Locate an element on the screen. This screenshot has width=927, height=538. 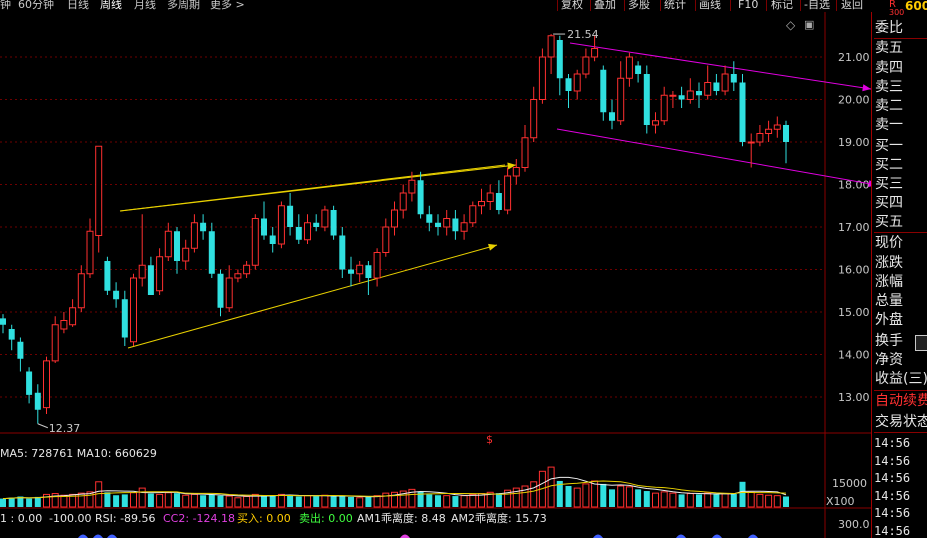
price-axis-label: 19.00 is located at coordinates (854, 142).